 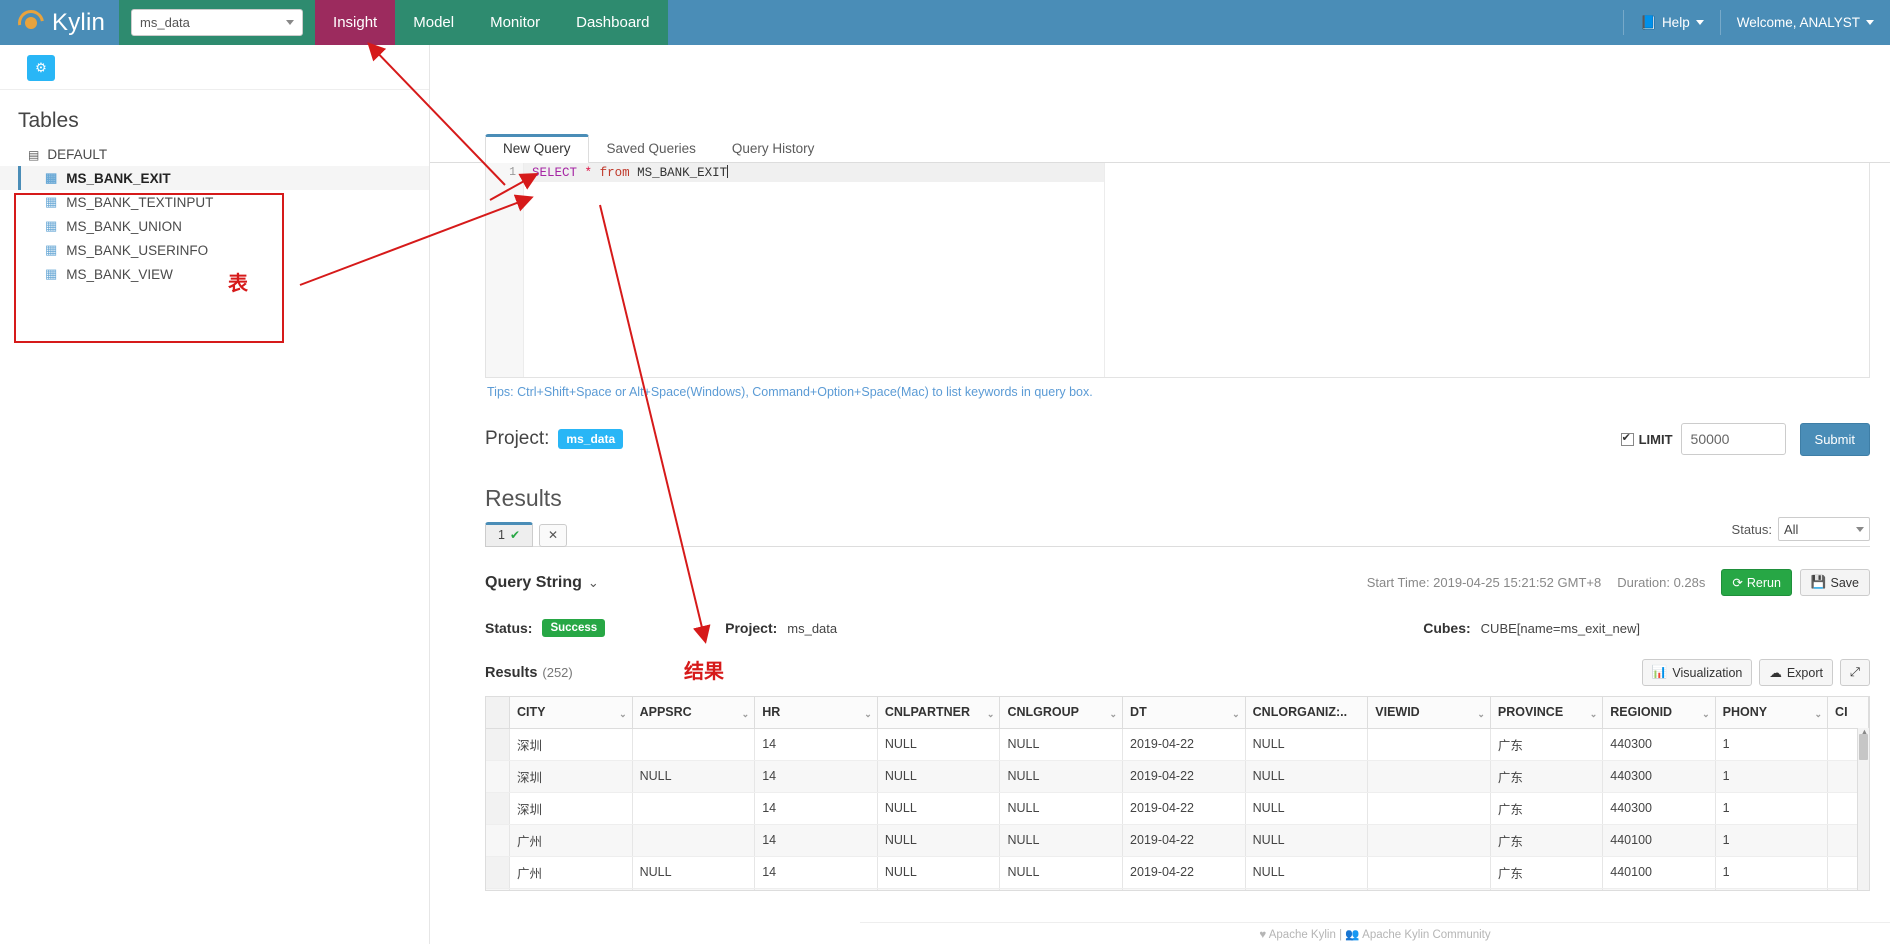 What do you see at coordinates (593, 583) in the screenshot?
I see `chevron-double-down-icon: ⌄` at bounding box center [593, 583].